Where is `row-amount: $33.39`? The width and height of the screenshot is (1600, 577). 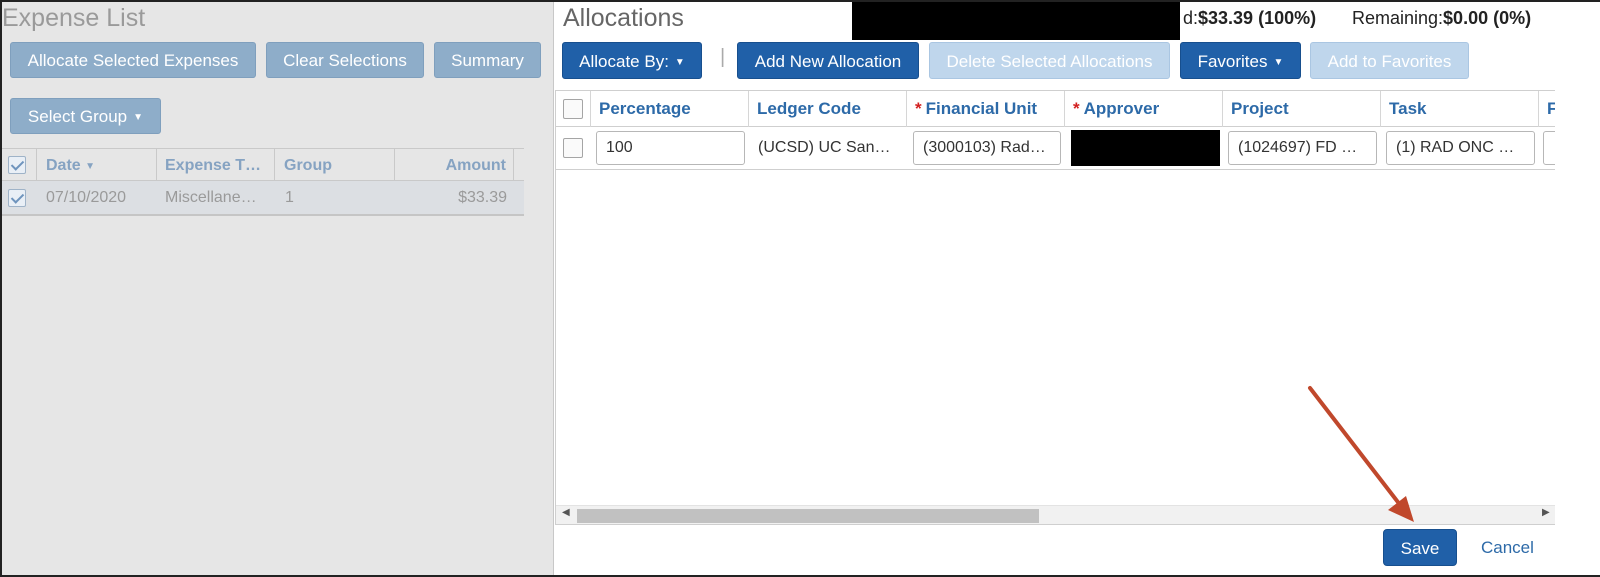
row-amount: $33.39 is located at coordinates (482, 197).